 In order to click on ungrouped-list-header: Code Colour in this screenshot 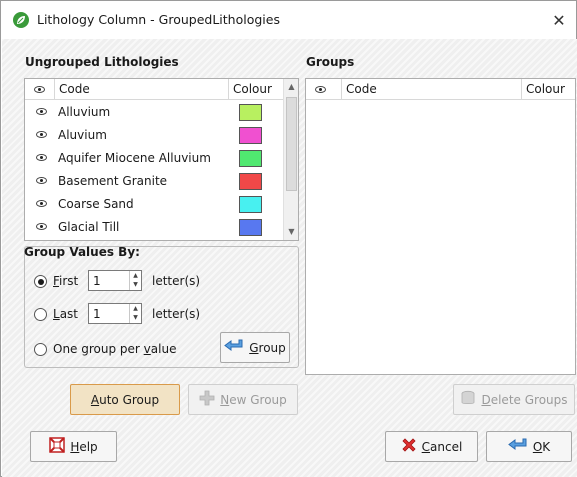, I will do `click(161, 89)`.